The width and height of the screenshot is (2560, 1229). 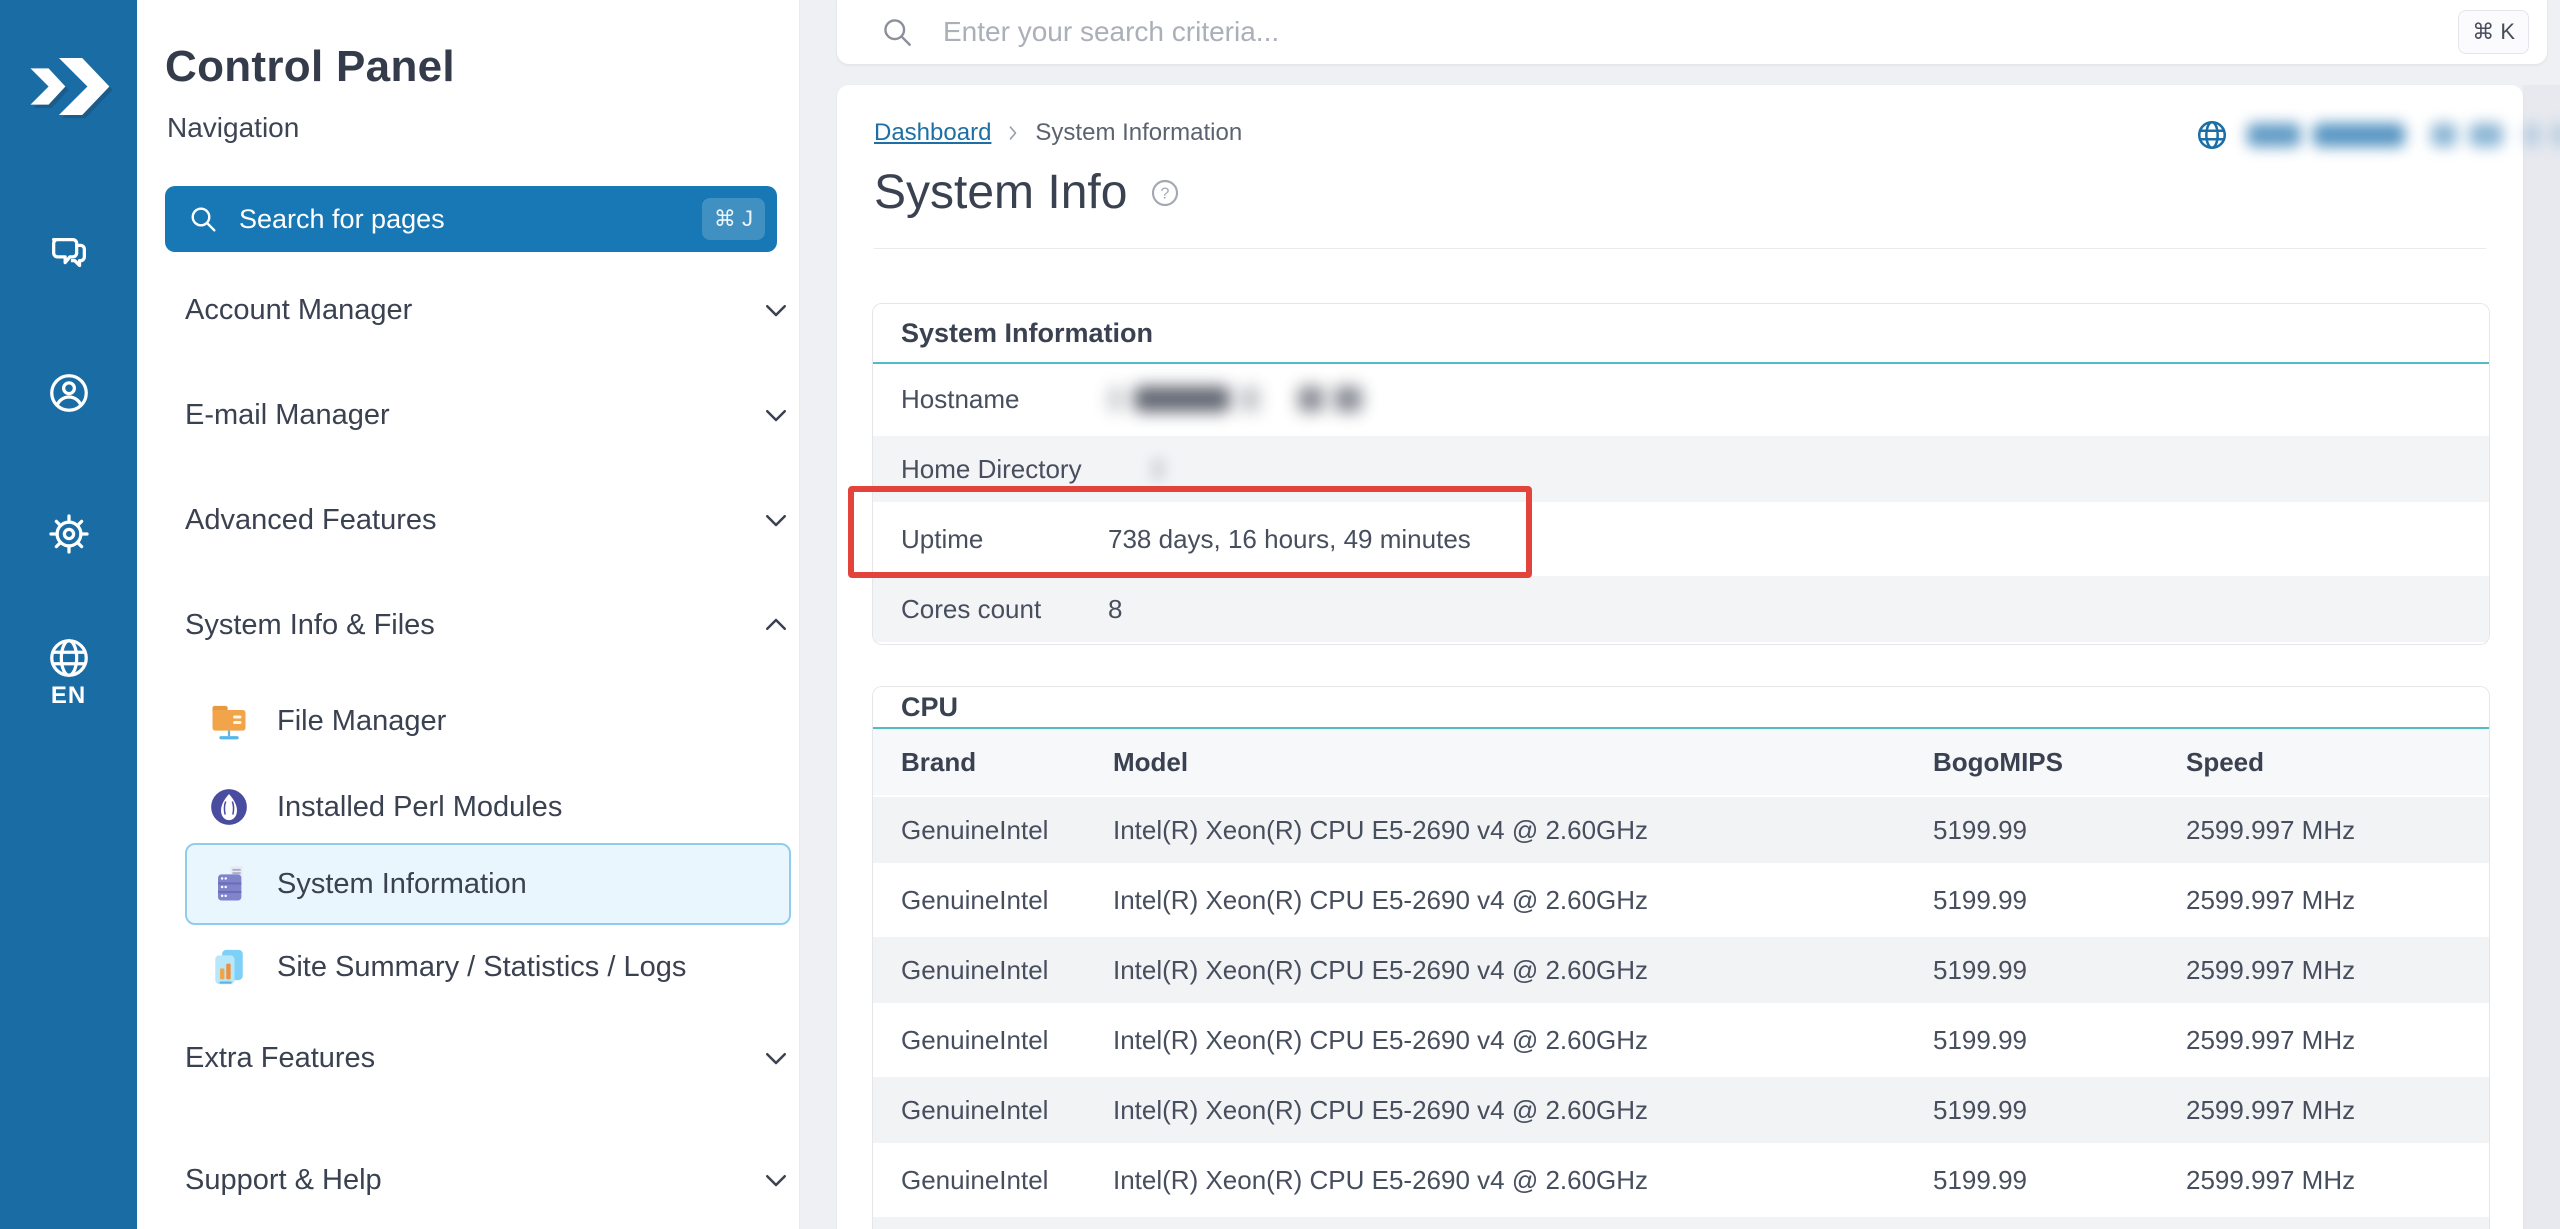 I want to click on redacted-hostname-value, so click(x=1235, y=399).